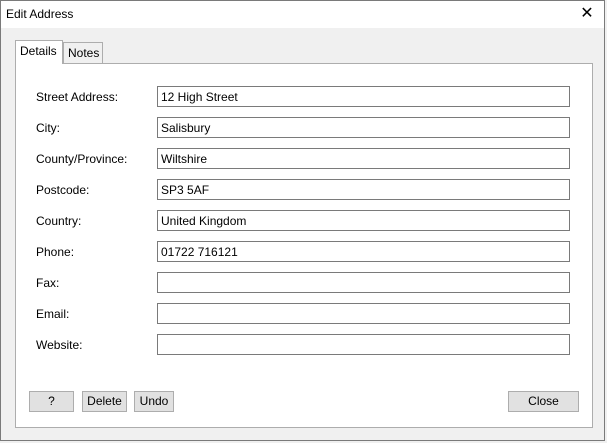 The width and height of the screenshot is (607, 443). I want to click on email-field, so click(363, 313).